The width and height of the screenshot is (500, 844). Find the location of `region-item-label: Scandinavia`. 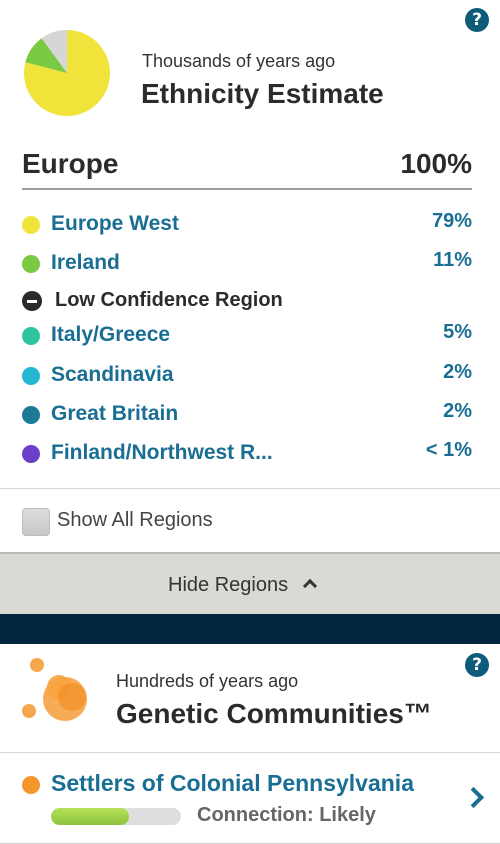

region-item-label: Scandinavia is located at coordinates (112, 374).